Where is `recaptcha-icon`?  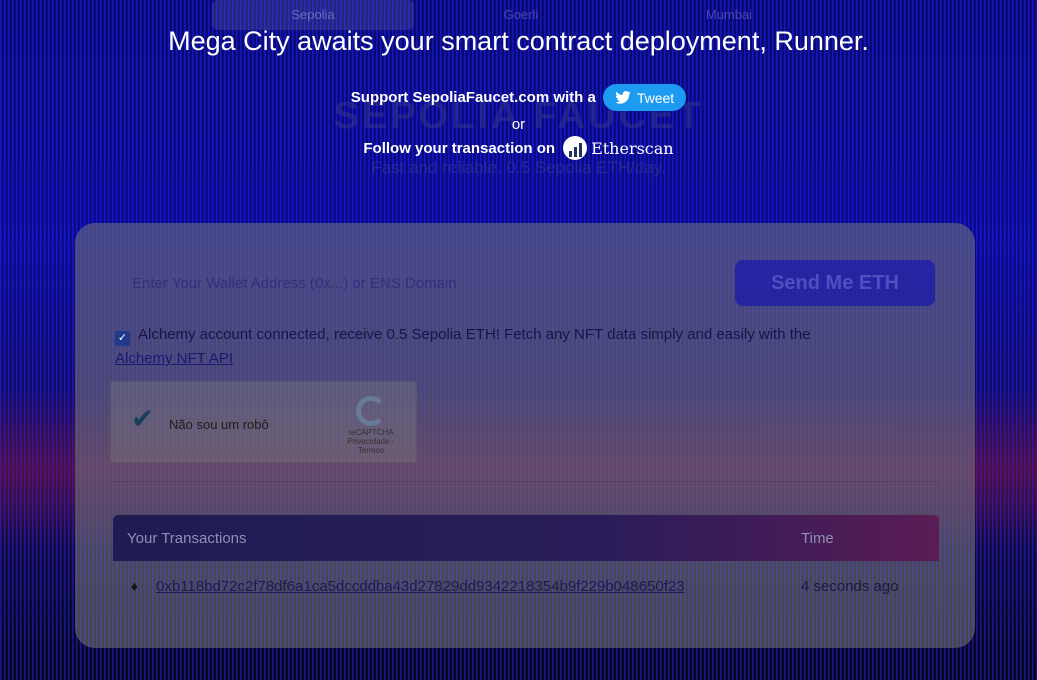
recaptcha-icon is located at coordinates (371, 411).